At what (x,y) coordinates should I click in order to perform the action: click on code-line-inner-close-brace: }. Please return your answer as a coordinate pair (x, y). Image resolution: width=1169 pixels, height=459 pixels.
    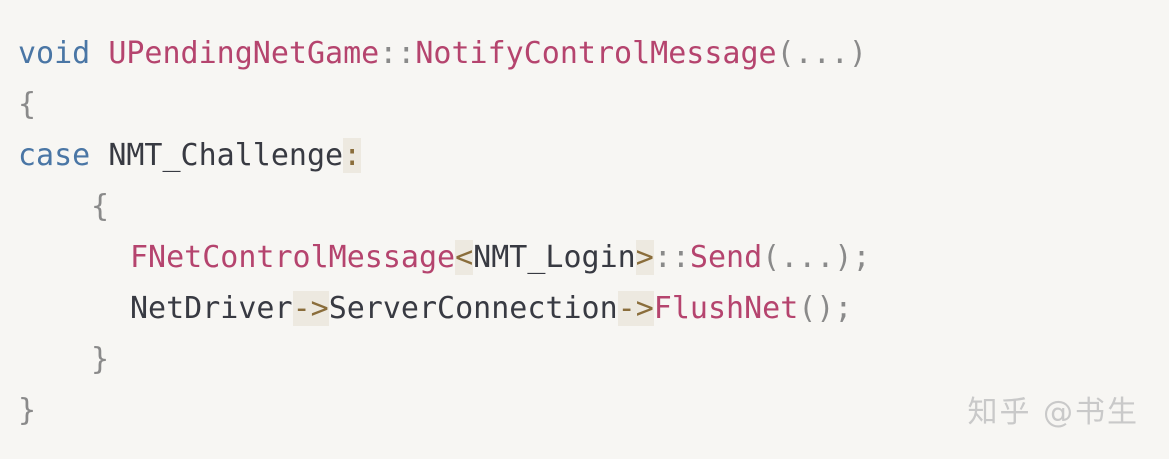
    Looking at the image, I should click on (593, 359).